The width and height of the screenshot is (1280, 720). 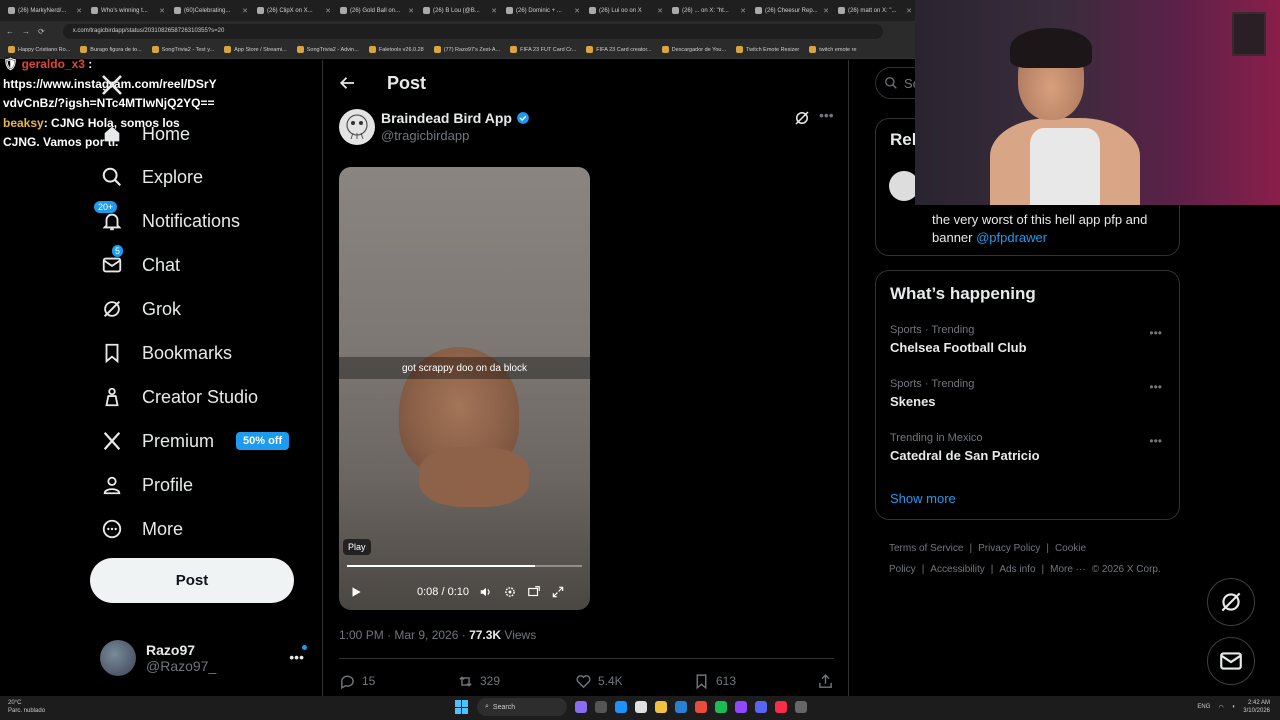 What do you see at coordinates (348, 83) in the screenshot?
I see `back-arrow-icon` at bounding box center [348, 83].